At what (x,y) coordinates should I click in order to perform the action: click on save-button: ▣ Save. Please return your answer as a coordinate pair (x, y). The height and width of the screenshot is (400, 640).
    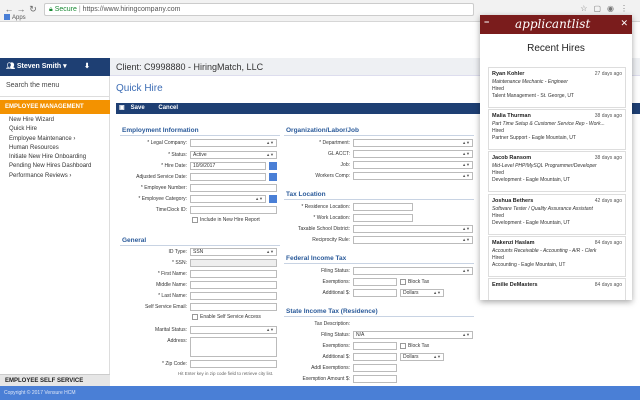
    Looking at the image, I should click on (135, 108).